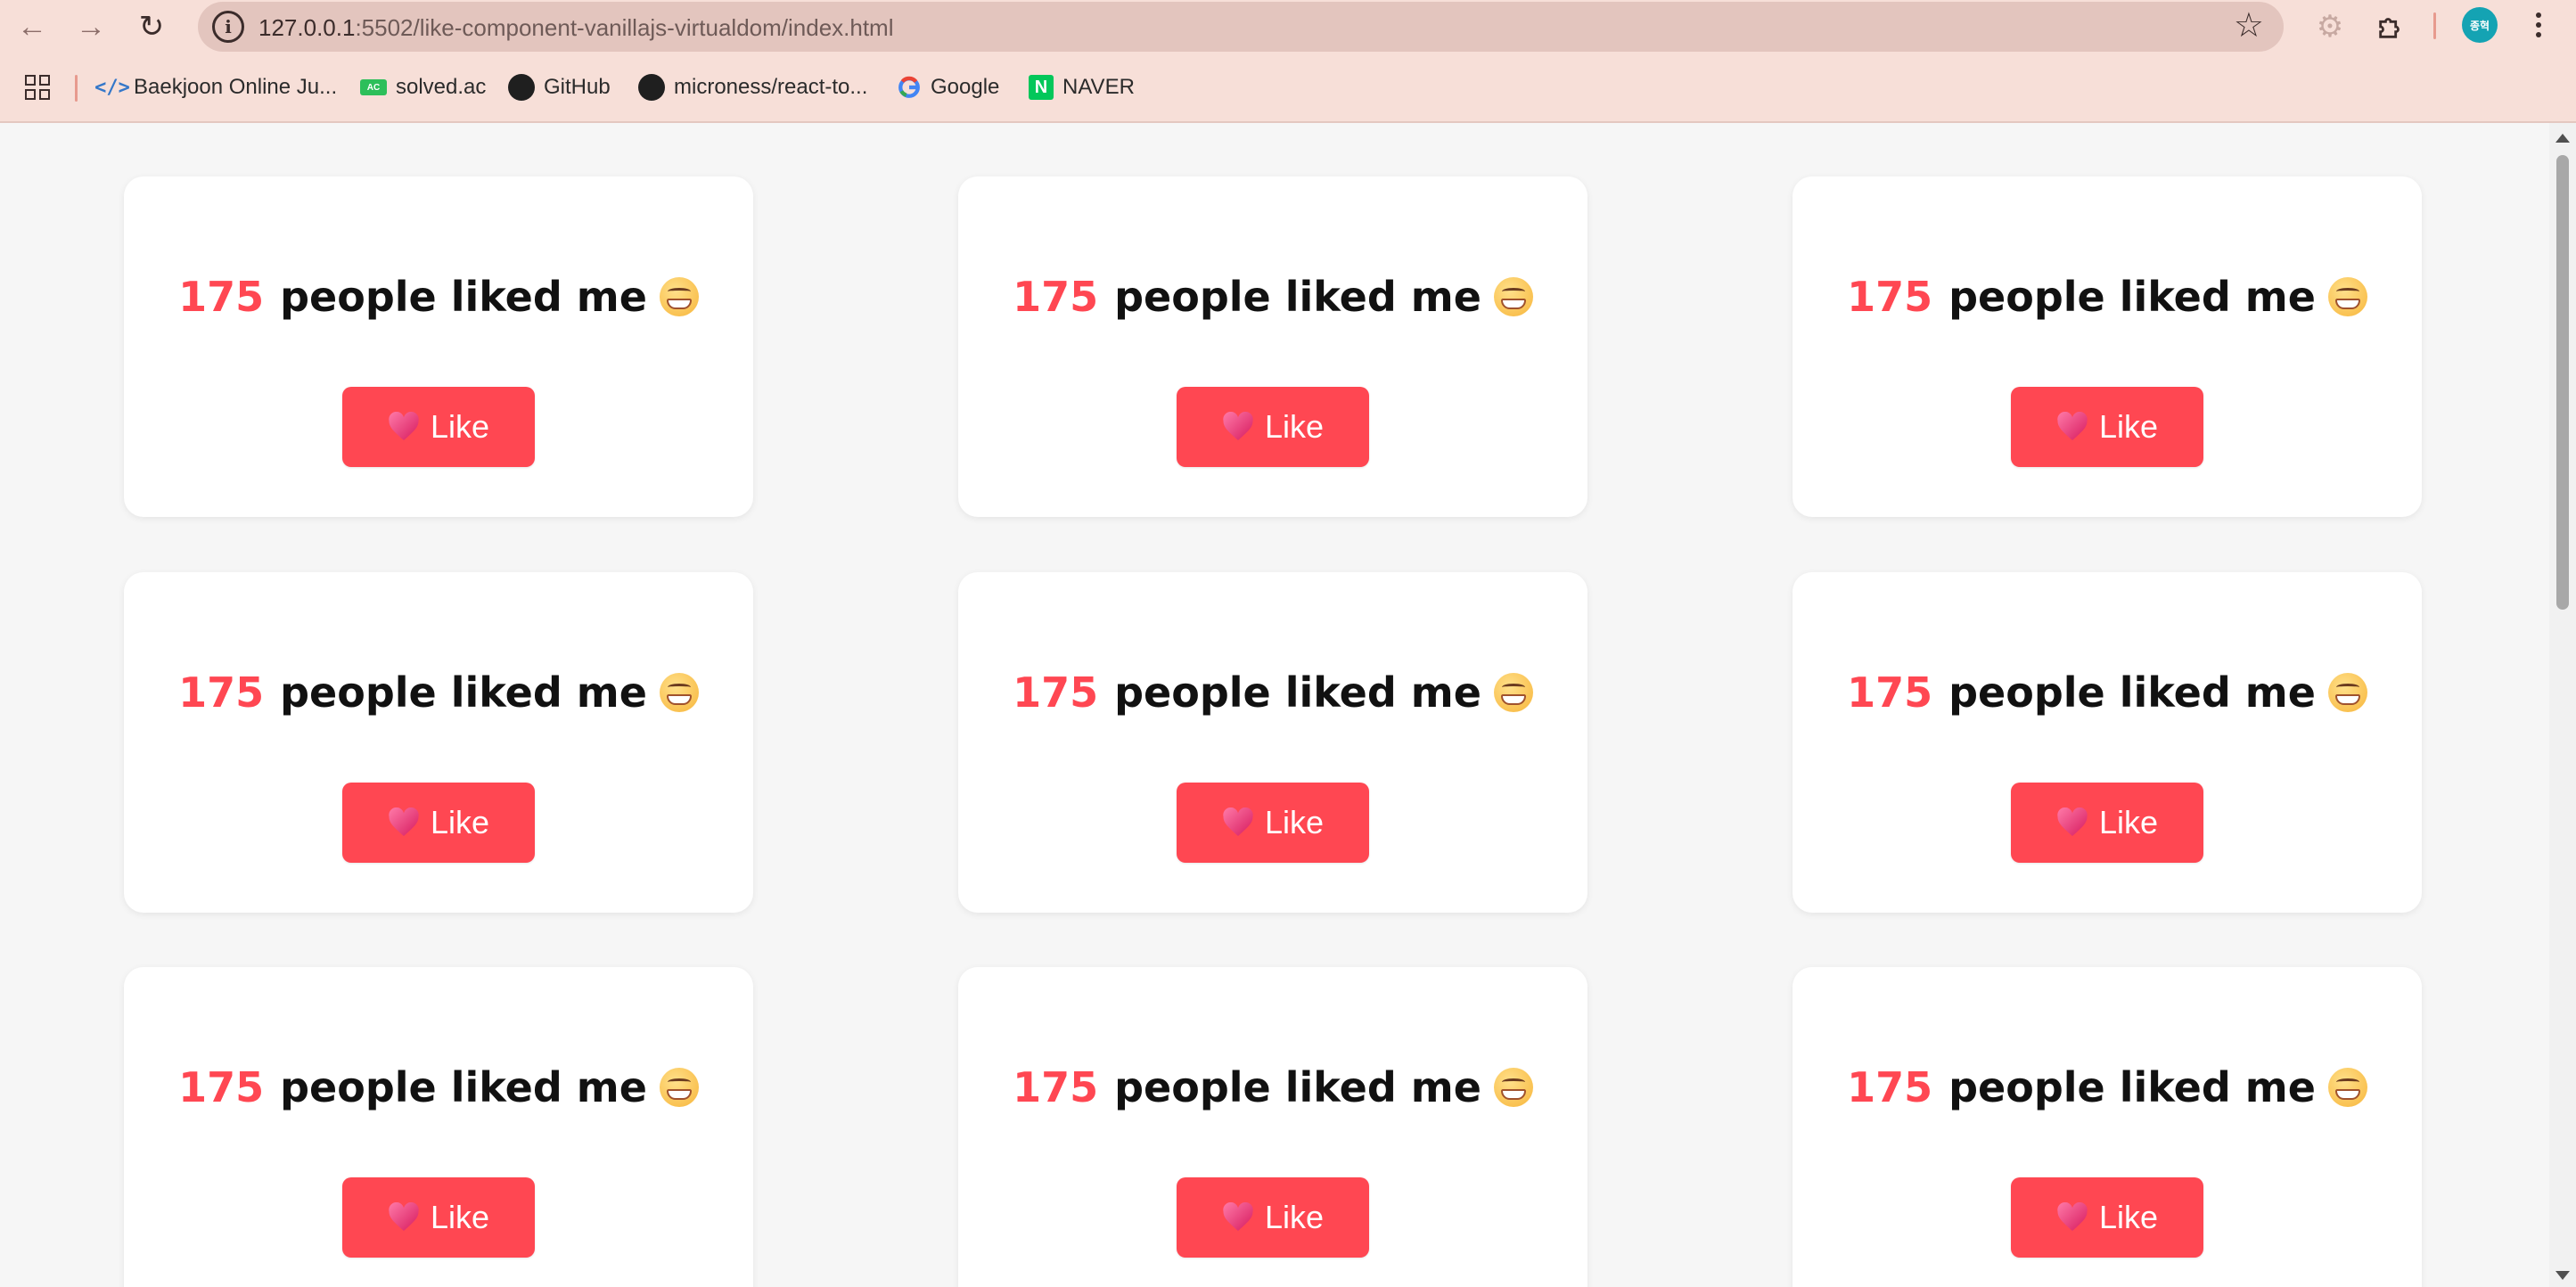 The image size is (2576, 1287). What do you see at coordinates (2249, 26) in the screenshot?
I see `bookmark-star-icon: ☆` at bounding box center [2249, 26].